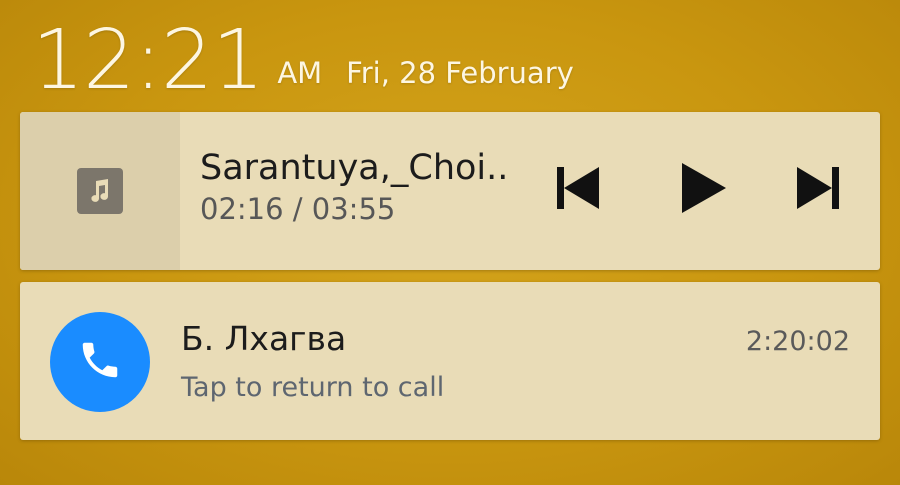 This screenshot has height=485, width=900. What do you see at coordinates (300, 73) in the screenshot?
I see `clock-ampm: AM` at bounding box center [300, 73].